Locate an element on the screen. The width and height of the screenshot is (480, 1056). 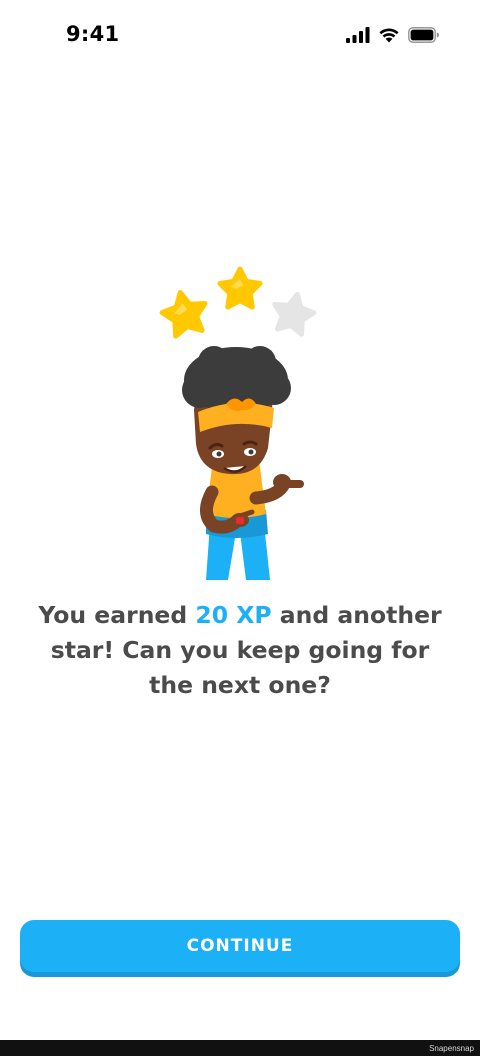
bottom-strip is located at coordinates (240, 1048).